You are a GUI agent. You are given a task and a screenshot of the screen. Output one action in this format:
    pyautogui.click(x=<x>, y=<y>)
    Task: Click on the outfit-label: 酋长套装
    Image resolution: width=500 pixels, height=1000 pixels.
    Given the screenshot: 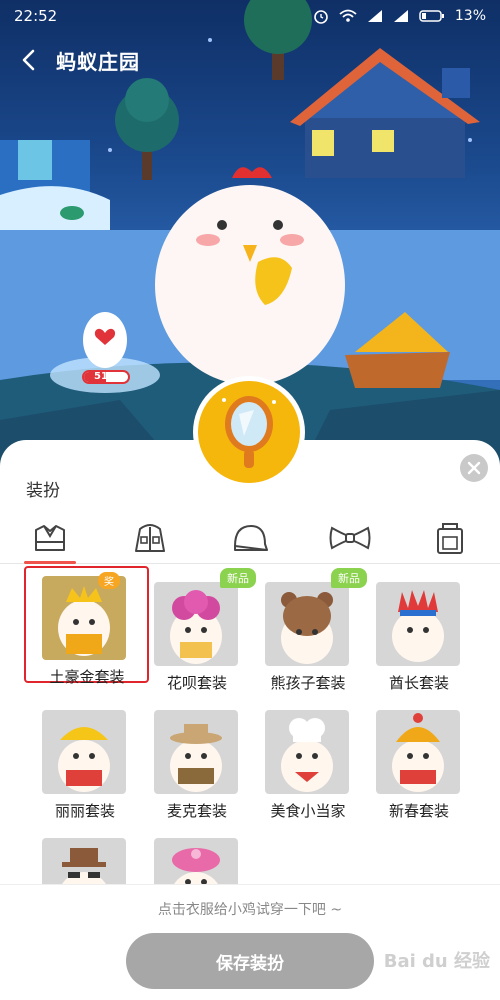 What is the action you would take?
    pyautogui.click(x=418, y=683)
    